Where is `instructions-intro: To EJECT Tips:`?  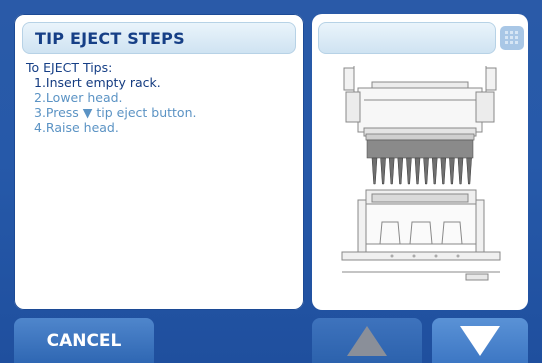 instructions-intro: To EJECT Tips: is located at coordinates (69, 67).